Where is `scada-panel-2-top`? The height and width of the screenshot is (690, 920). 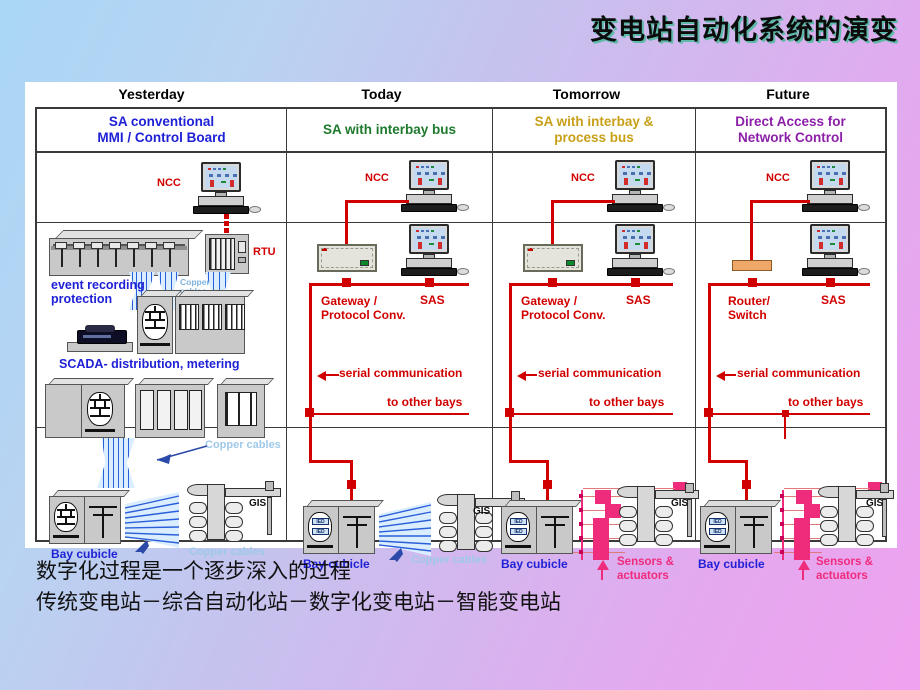
scada-panel-2-top is located at coordinates (216, 293).